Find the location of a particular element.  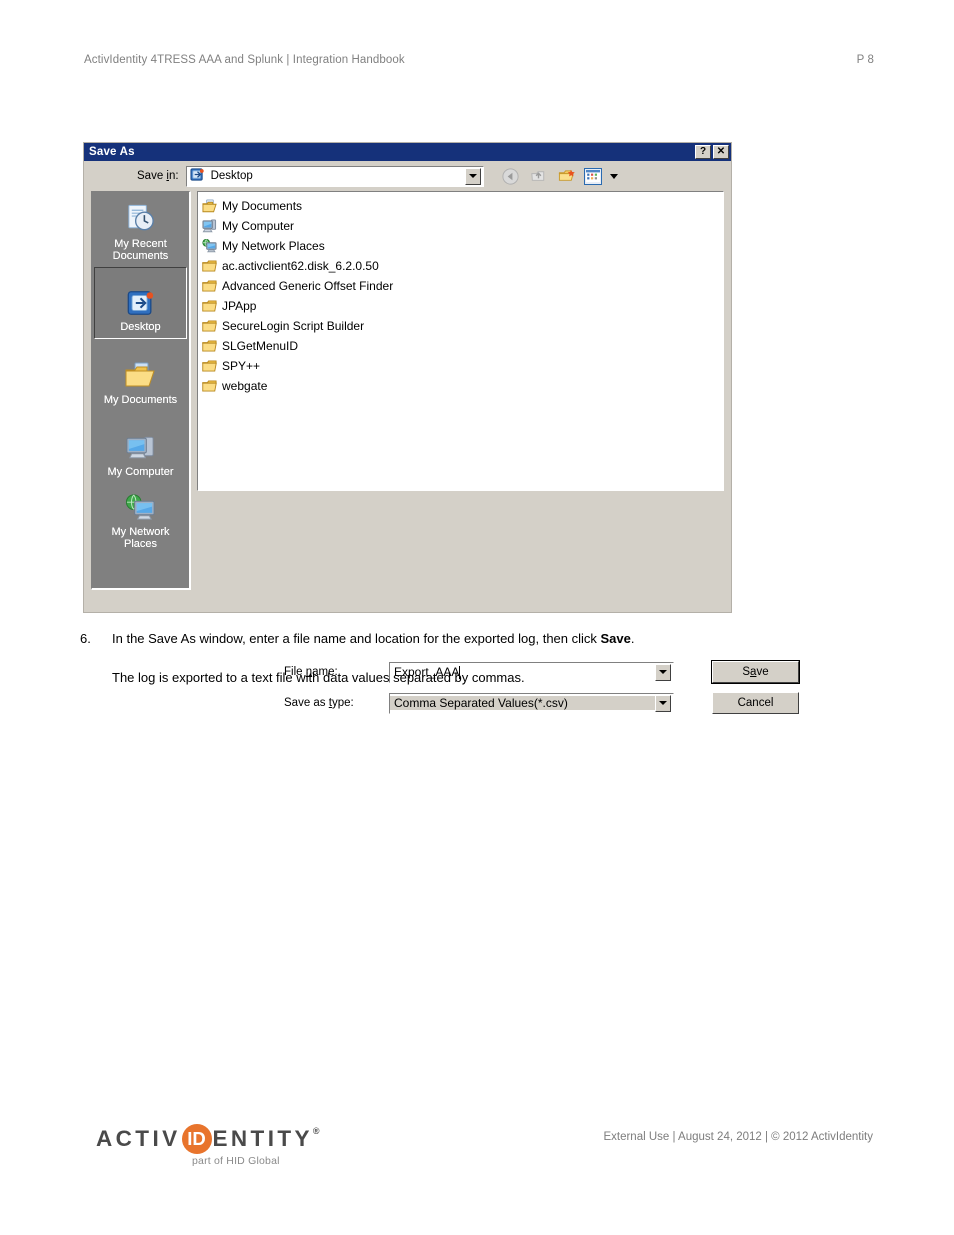

save-in-value: Desktop is located at coordinates (231, 176).